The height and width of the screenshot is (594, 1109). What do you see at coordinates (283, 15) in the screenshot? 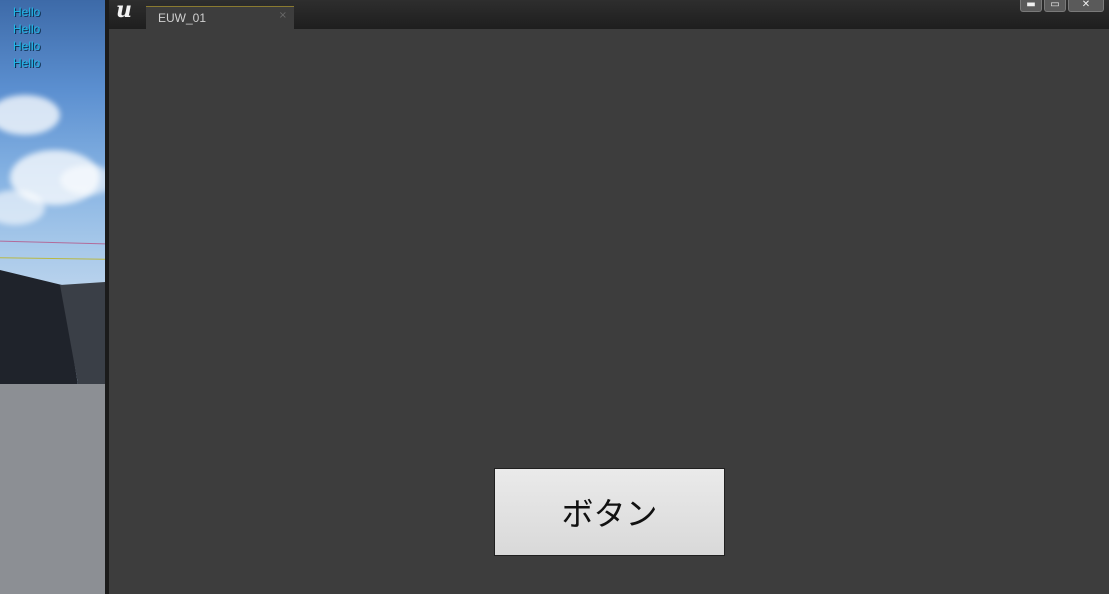
I see `tab-close-icon: ×` at bounding box center [283, 15].